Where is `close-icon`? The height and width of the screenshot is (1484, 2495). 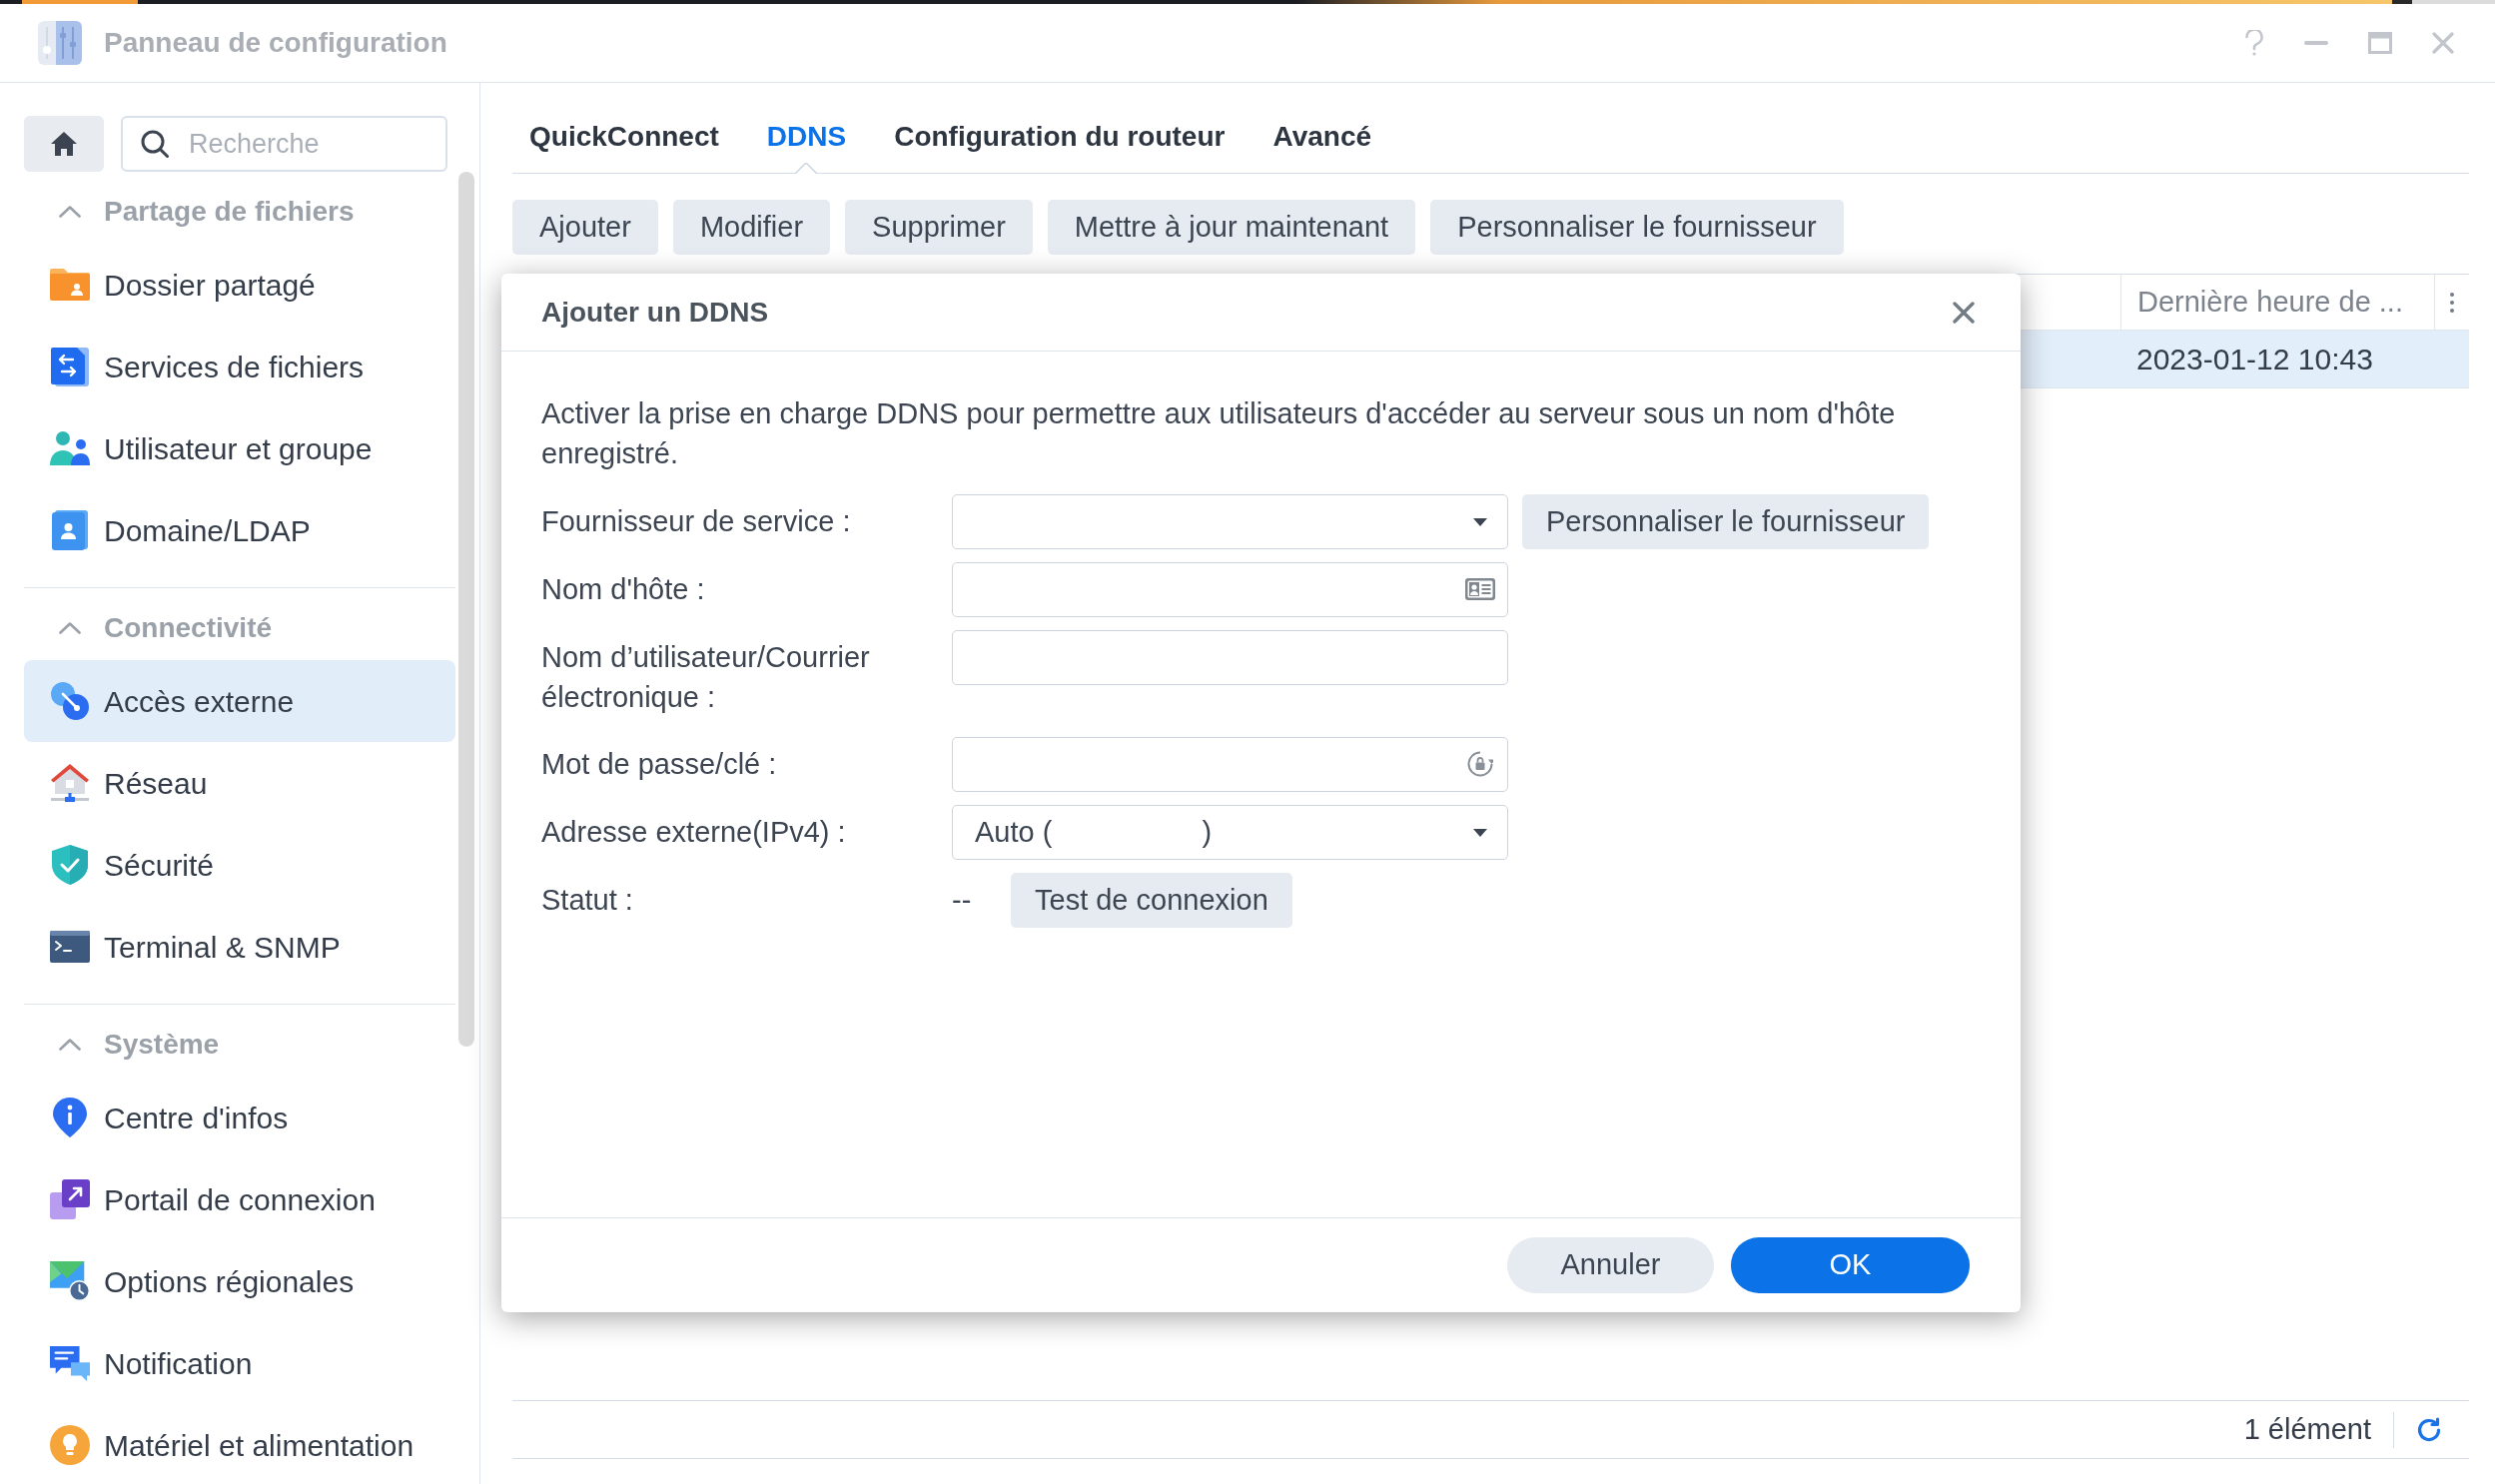
close-icon is located at coordinates (1964, 312).